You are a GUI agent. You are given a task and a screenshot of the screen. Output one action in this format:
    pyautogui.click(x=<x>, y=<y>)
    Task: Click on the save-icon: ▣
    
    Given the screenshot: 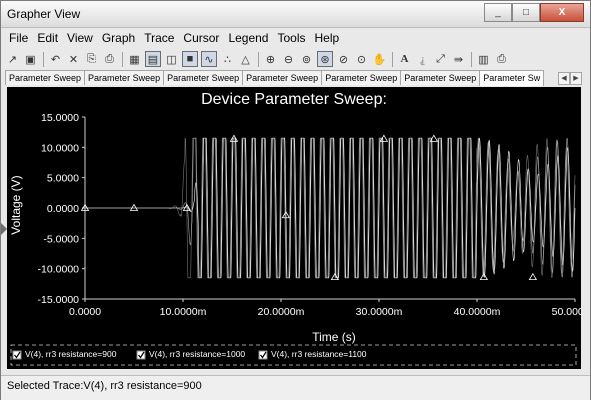 What is the action you would take?
    pyautogui.click(x=30, y=59)
    